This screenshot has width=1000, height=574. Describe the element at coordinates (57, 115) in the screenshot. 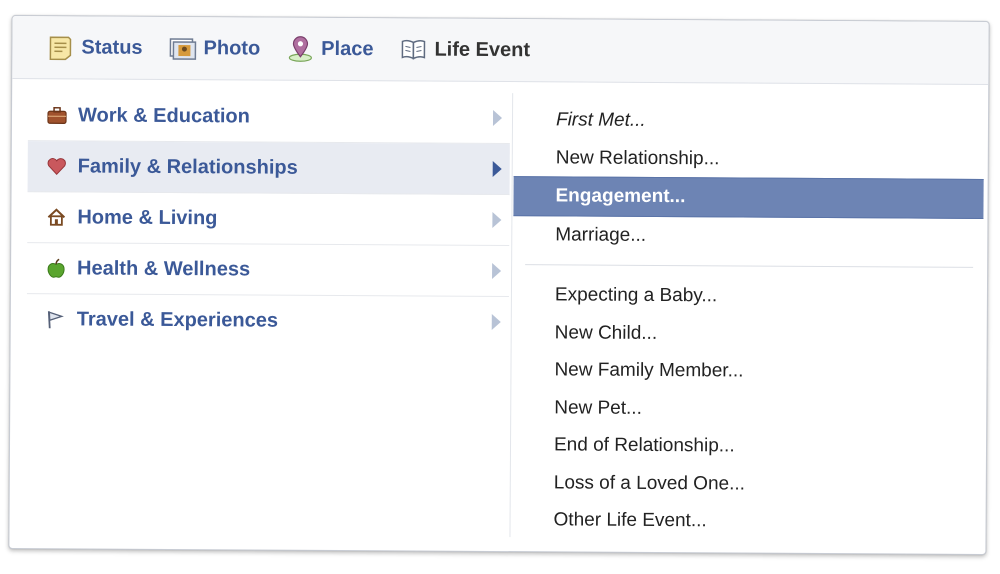

I see `briefcase-icon` at that location.